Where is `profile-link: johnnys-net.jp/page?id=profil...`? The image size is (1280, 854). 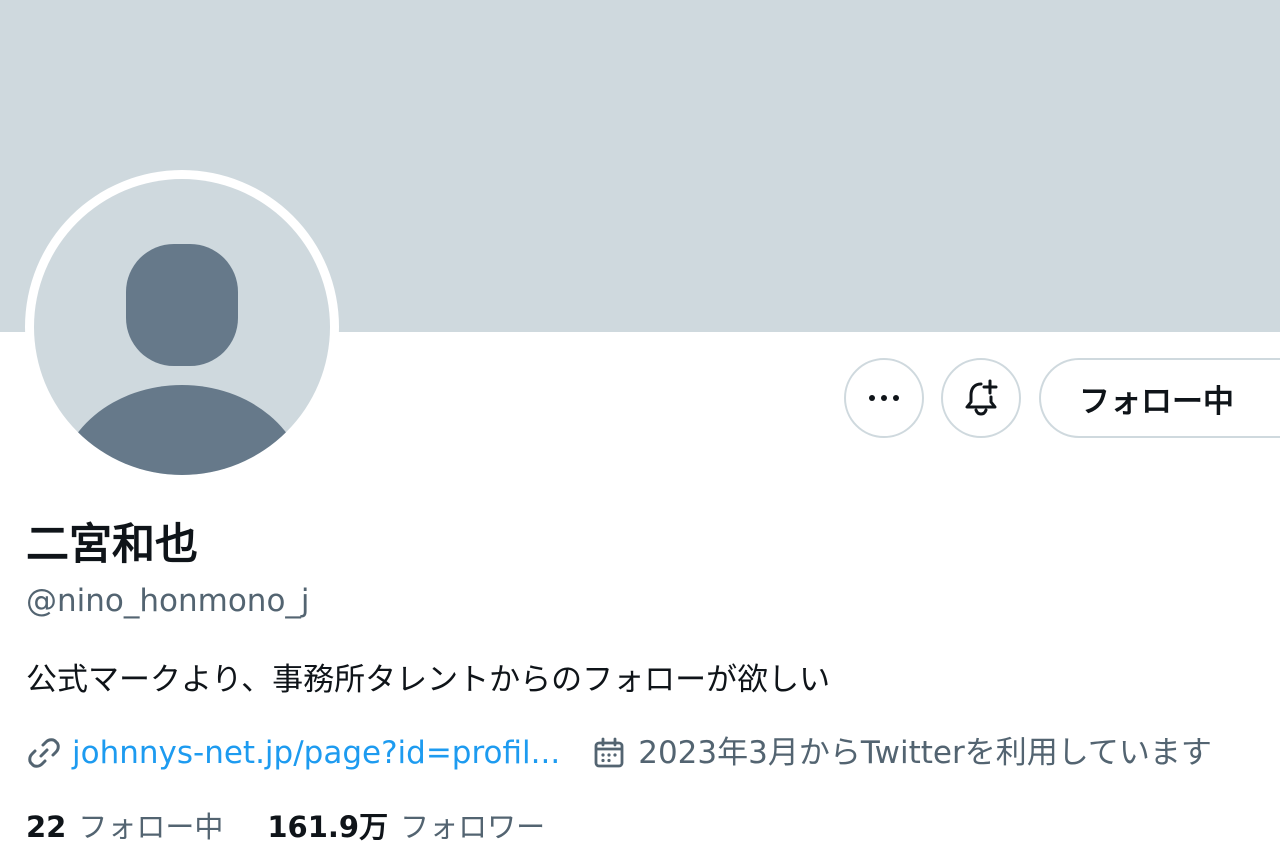 profile-link: johnnys-net.jp/page?id=profil... is located at coordinates (316, 753).